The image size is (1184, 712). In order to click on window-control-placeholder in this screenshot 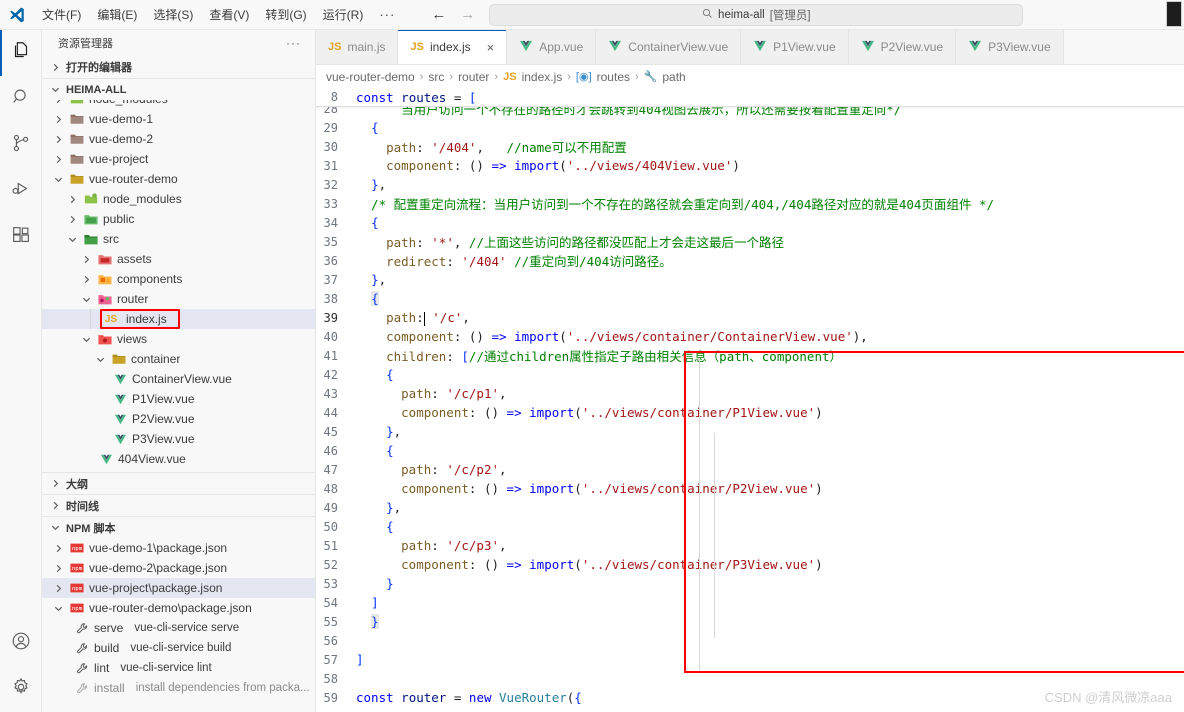, I will do `click(1174, 14)`.